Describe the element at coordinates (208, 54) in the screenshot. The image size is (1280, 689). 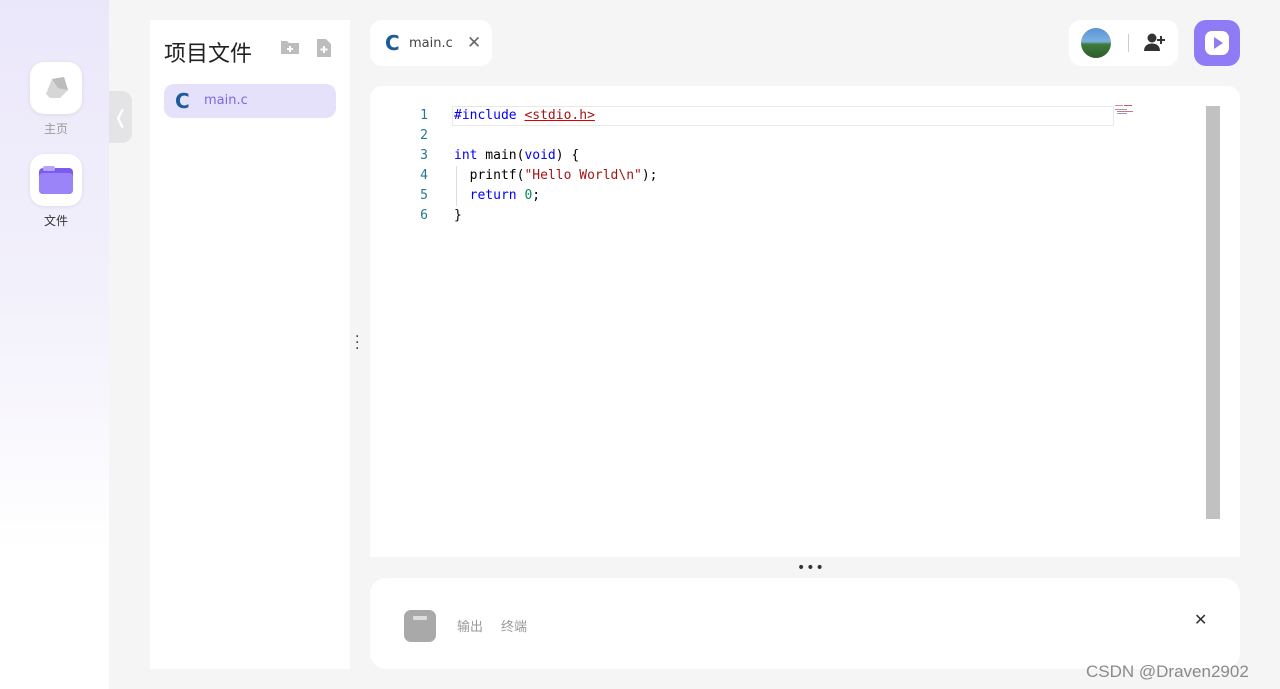
I see `panel-title: 项目文件` at that location.